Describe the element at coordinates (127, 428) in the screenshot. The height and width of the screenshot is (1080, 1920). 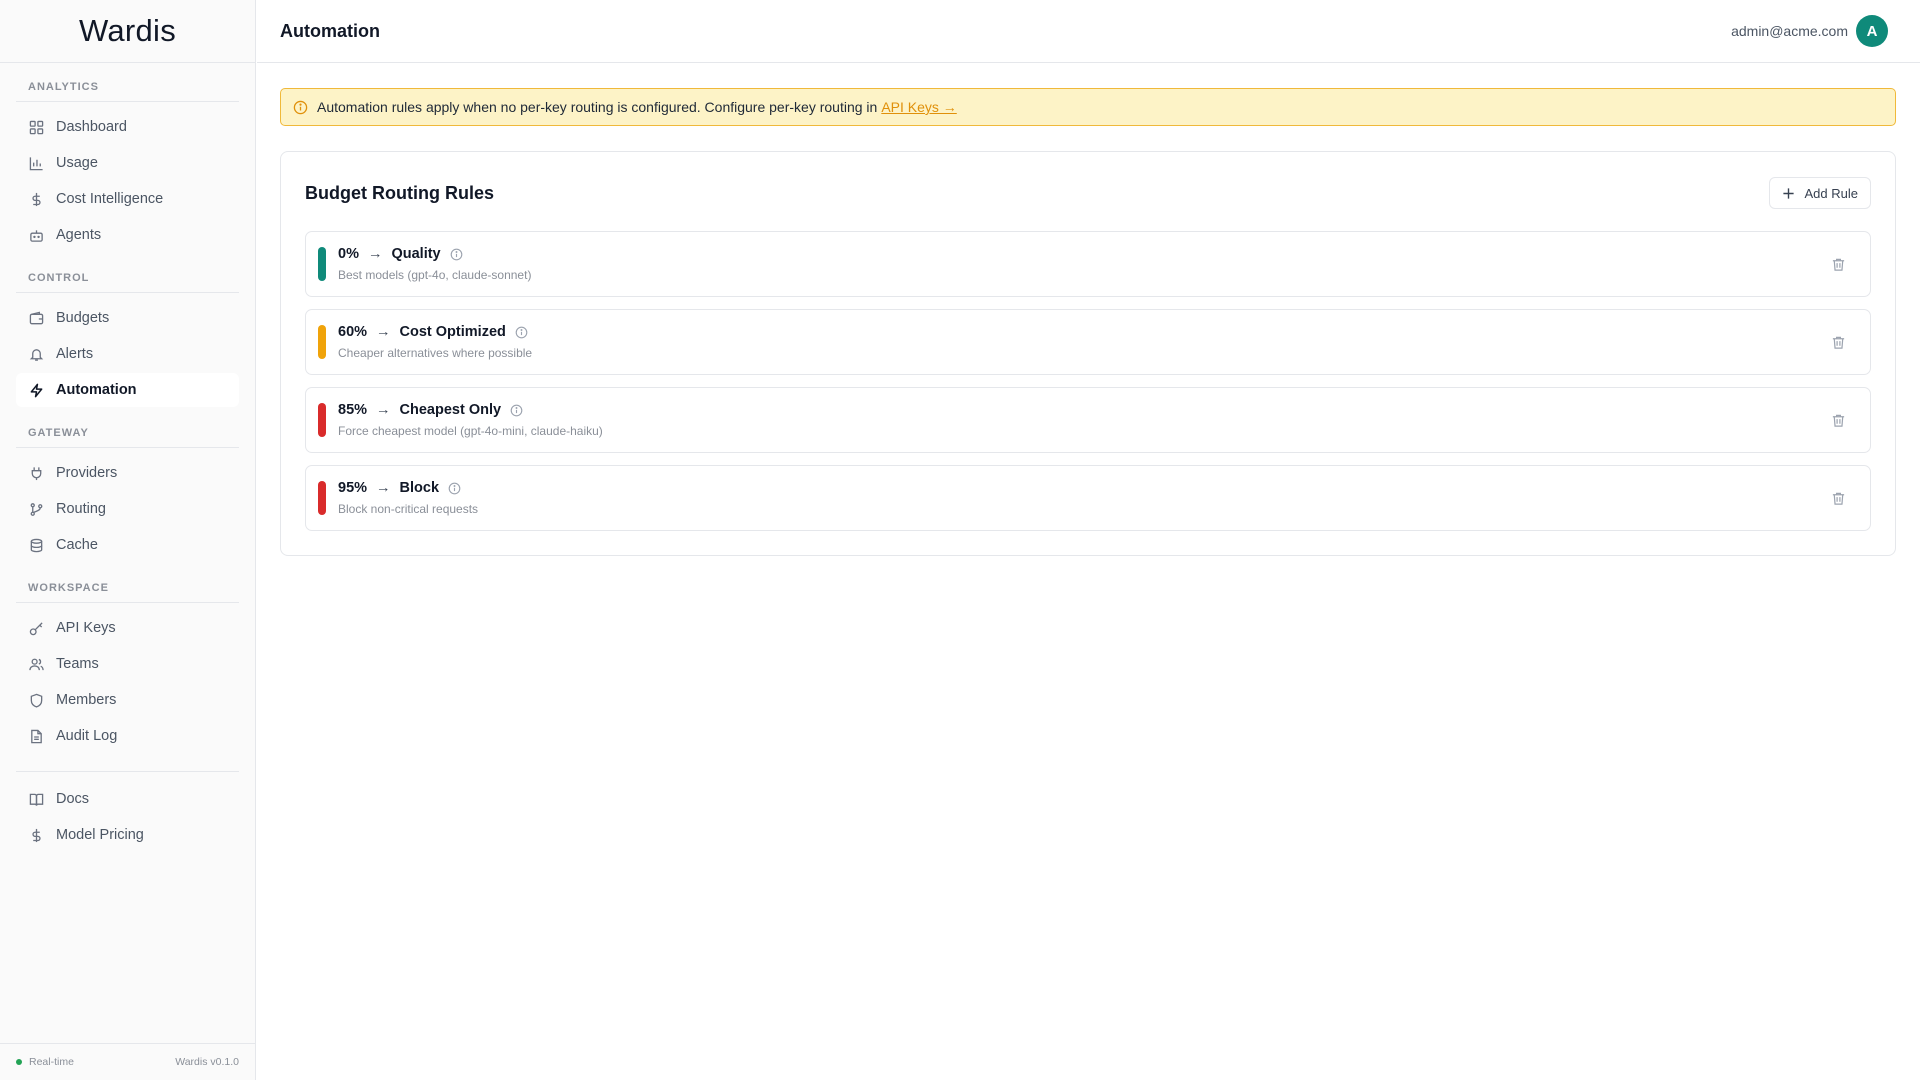
I see `section-label: GATEWAY` at that location.